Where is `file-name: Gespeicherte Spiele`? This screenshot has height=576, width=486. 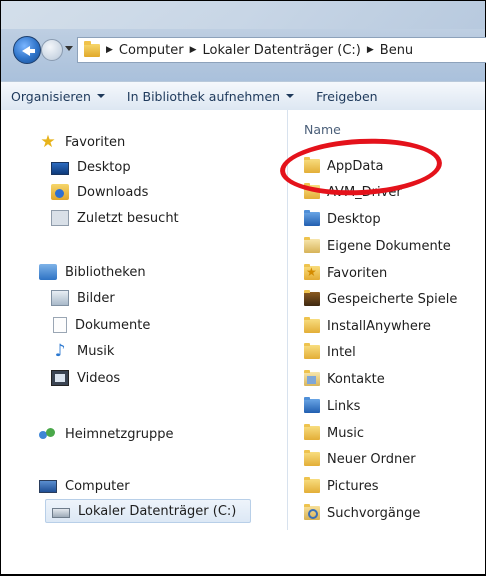 file-name: Gespeicherte Spiele is located at coordinates (392, 299).